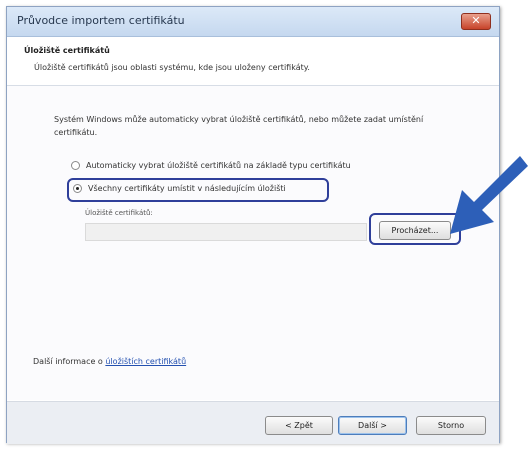  What do you see at coordinates (145, 361) in the screenshot?
I see `more-info-link: úložištích certifikátů` at bounding box center [145, 361].